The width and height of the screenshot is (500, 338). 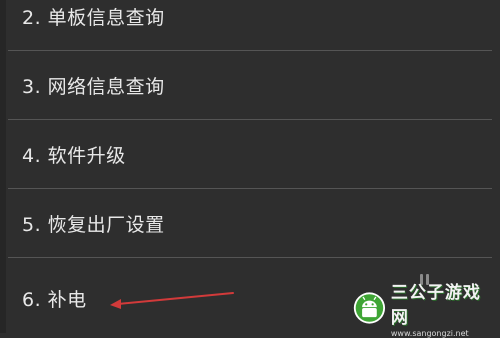 I want to click on menu-item-label: 5. 恢复出厂设置, so click(x=93, y=224).